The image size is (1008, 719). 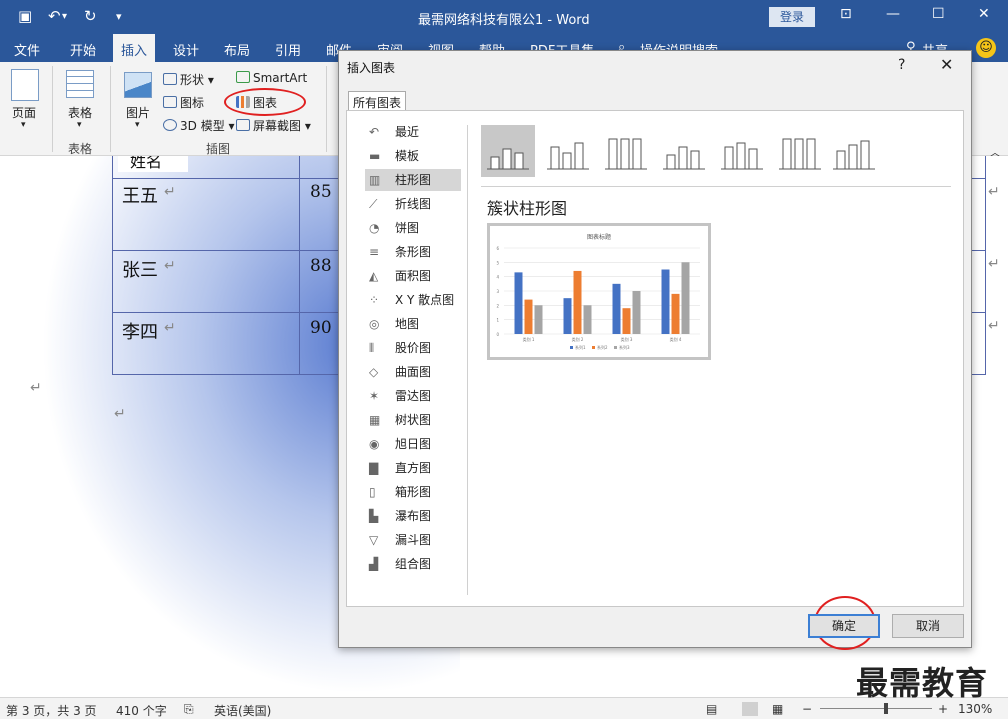 I want to click on login-button: 登录, so click(x=792, y=17).